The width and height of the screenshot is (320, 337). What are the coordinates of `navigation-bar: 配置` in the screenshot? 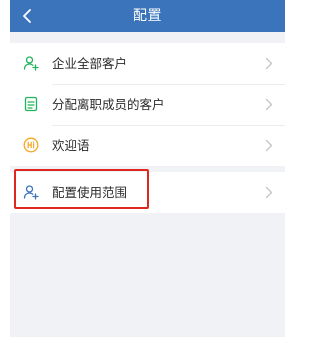 It's located at (147, 16).